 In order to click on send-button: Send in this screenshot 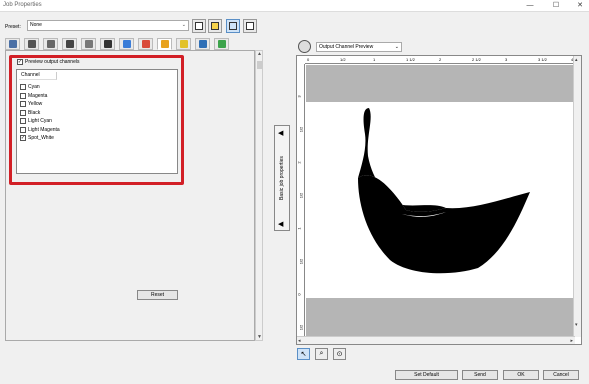, I will do `click(480, 375)`.